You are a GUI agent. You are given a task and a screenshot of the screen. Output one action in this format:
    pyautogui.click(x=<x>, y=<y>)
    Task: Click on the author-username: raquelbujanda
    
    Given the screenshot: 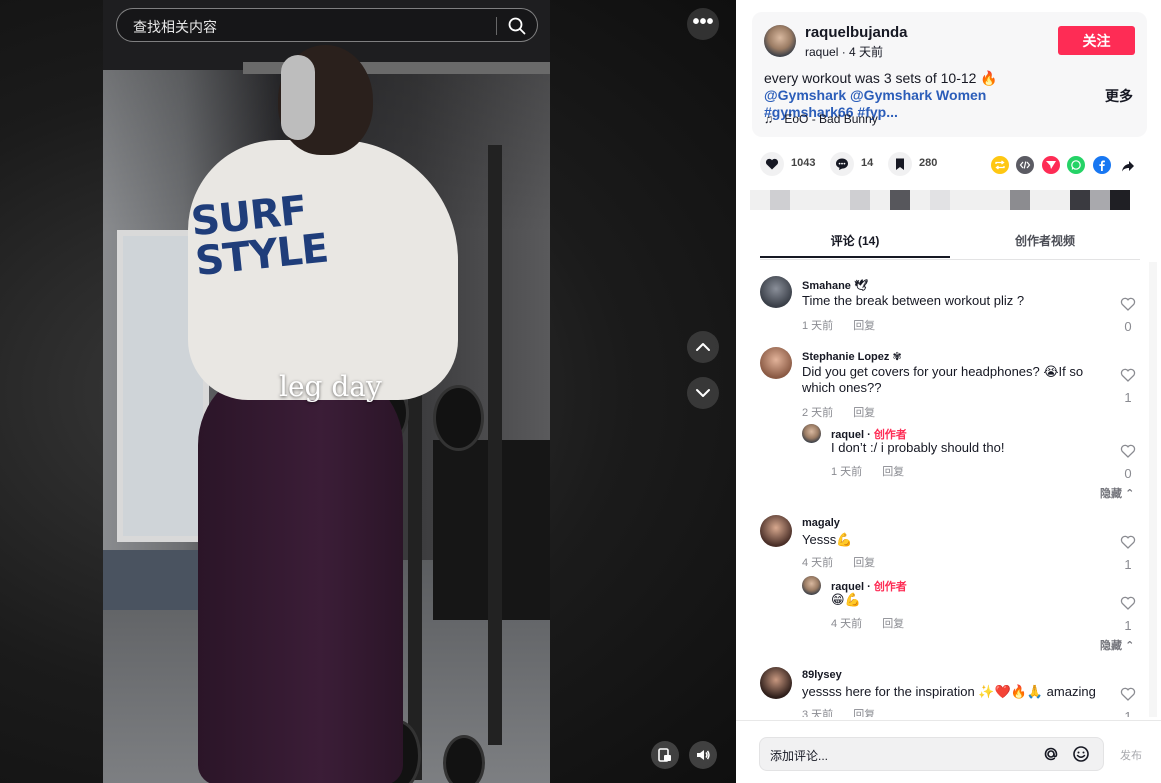 What is the action you would take?
    pyautogui.click(x=856, y=32)
    